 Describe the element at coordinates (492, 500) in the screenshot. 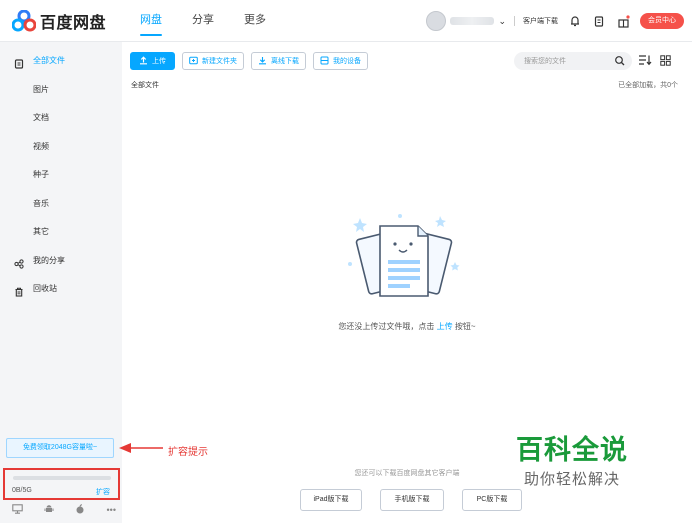

I see `pc-download-button: PC版下载` at that location.